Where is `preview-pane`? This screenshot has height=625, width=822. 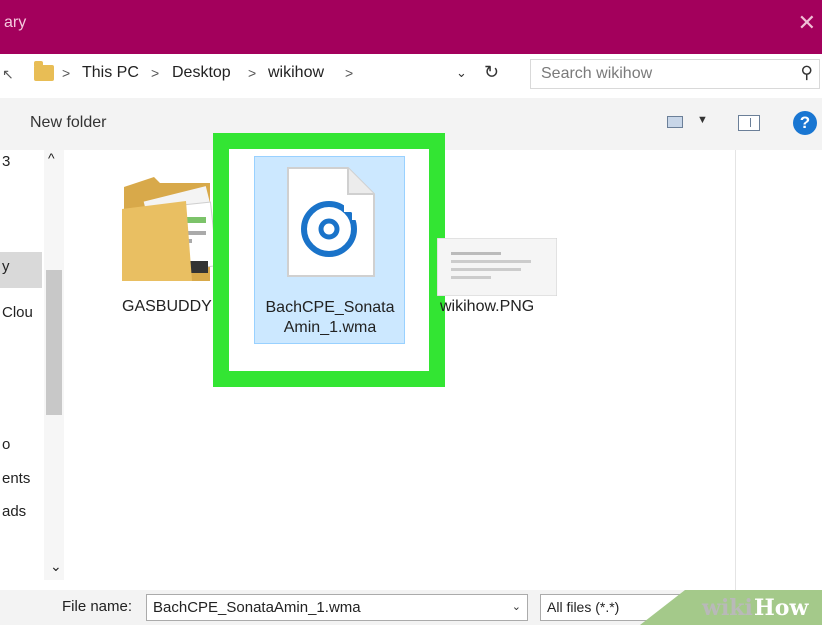
preview-pane is located at coordinates (778, 370).